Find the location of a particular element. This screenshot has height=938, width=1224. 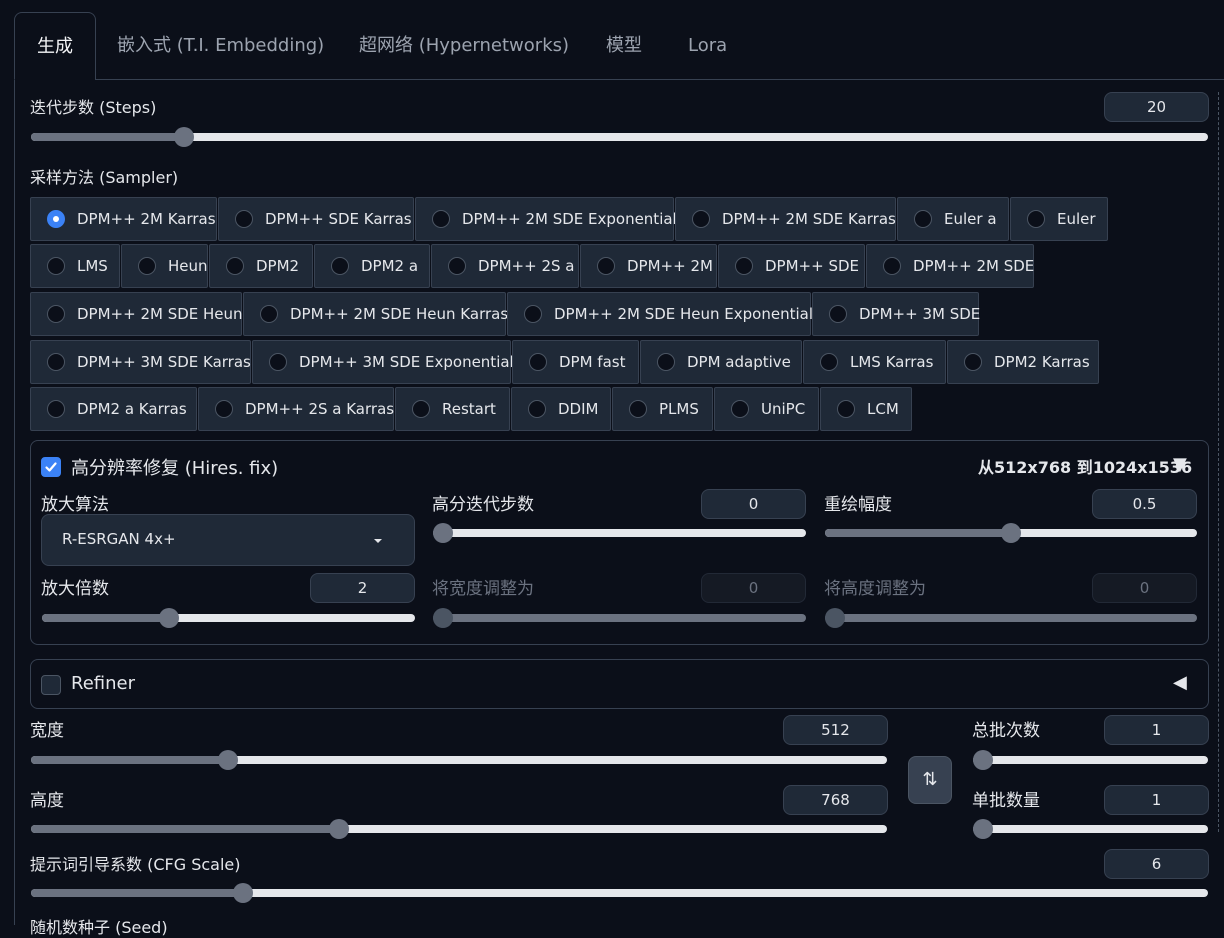

sampler-option: UniPC is located at coordinates (766, 409).